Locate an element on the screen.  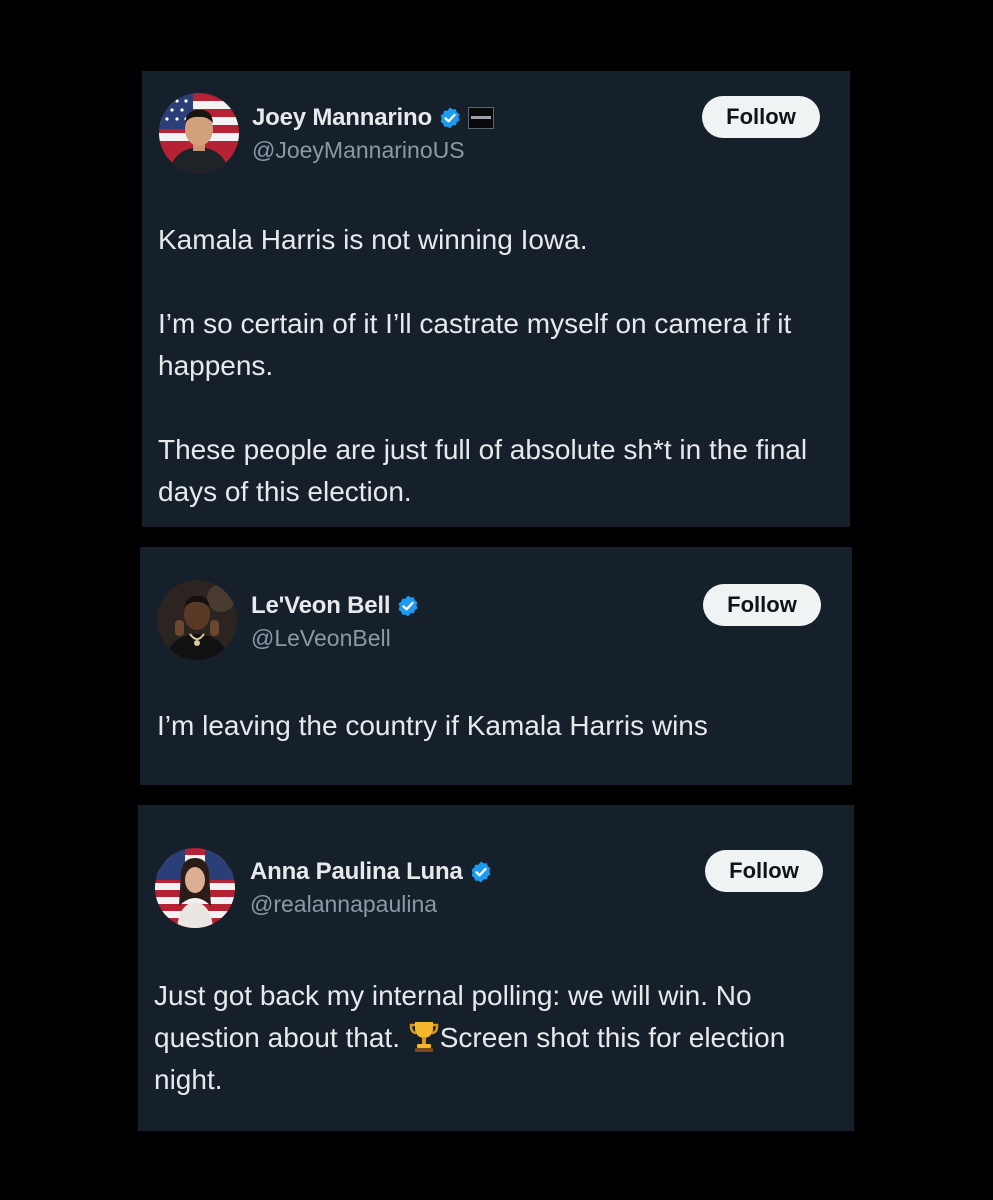
name-row: Joey Mannarino is located at coordinates (373, 118).